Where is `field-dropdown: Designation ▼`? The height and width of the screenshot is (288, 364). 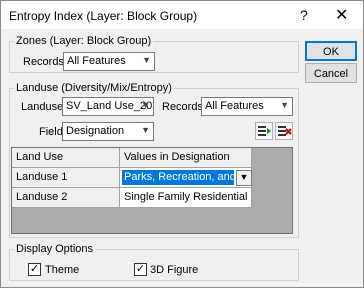 field-dropdown: Designation ▼ is located at coordinates (108, 131).